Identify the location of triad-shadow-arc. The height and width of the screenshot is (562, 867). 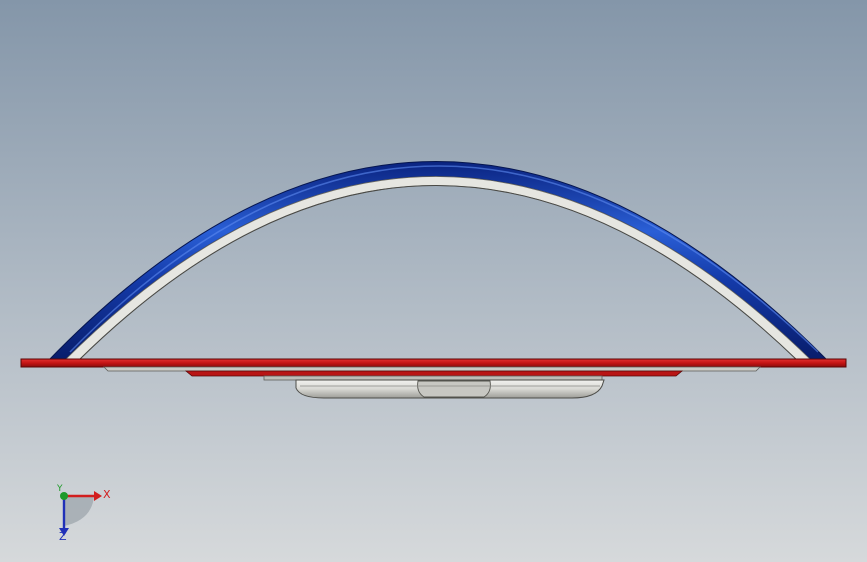
(79, 511).